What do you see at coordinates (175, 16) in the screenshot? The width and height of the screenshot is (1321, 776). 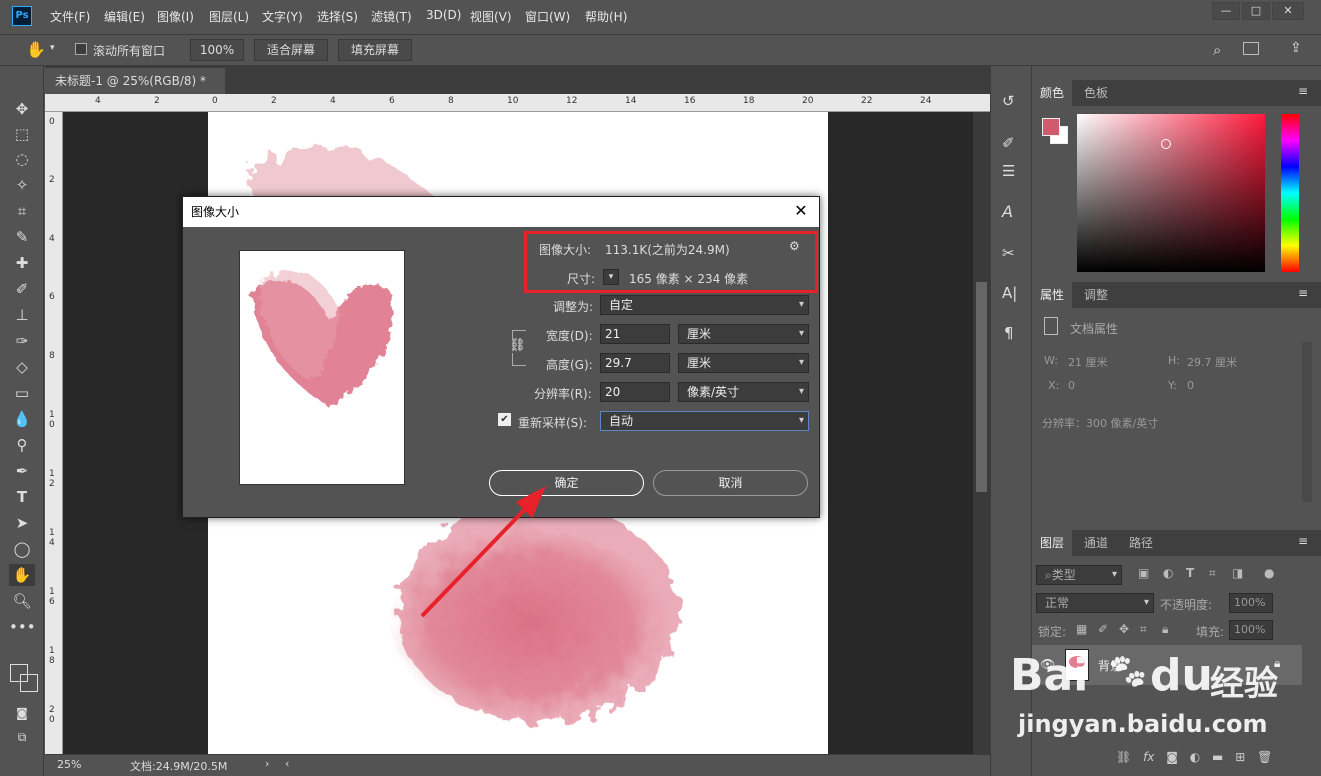 I see `menu-image: 图像(I)` at bounding box center [175, 16].